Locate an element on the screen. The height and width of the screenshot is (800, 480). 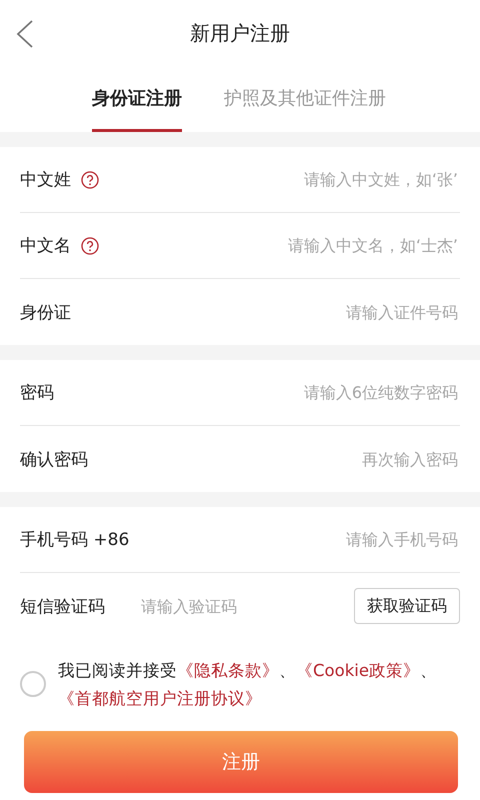
field-label: 手机号码 +86 is located at coordinates (75, 540).